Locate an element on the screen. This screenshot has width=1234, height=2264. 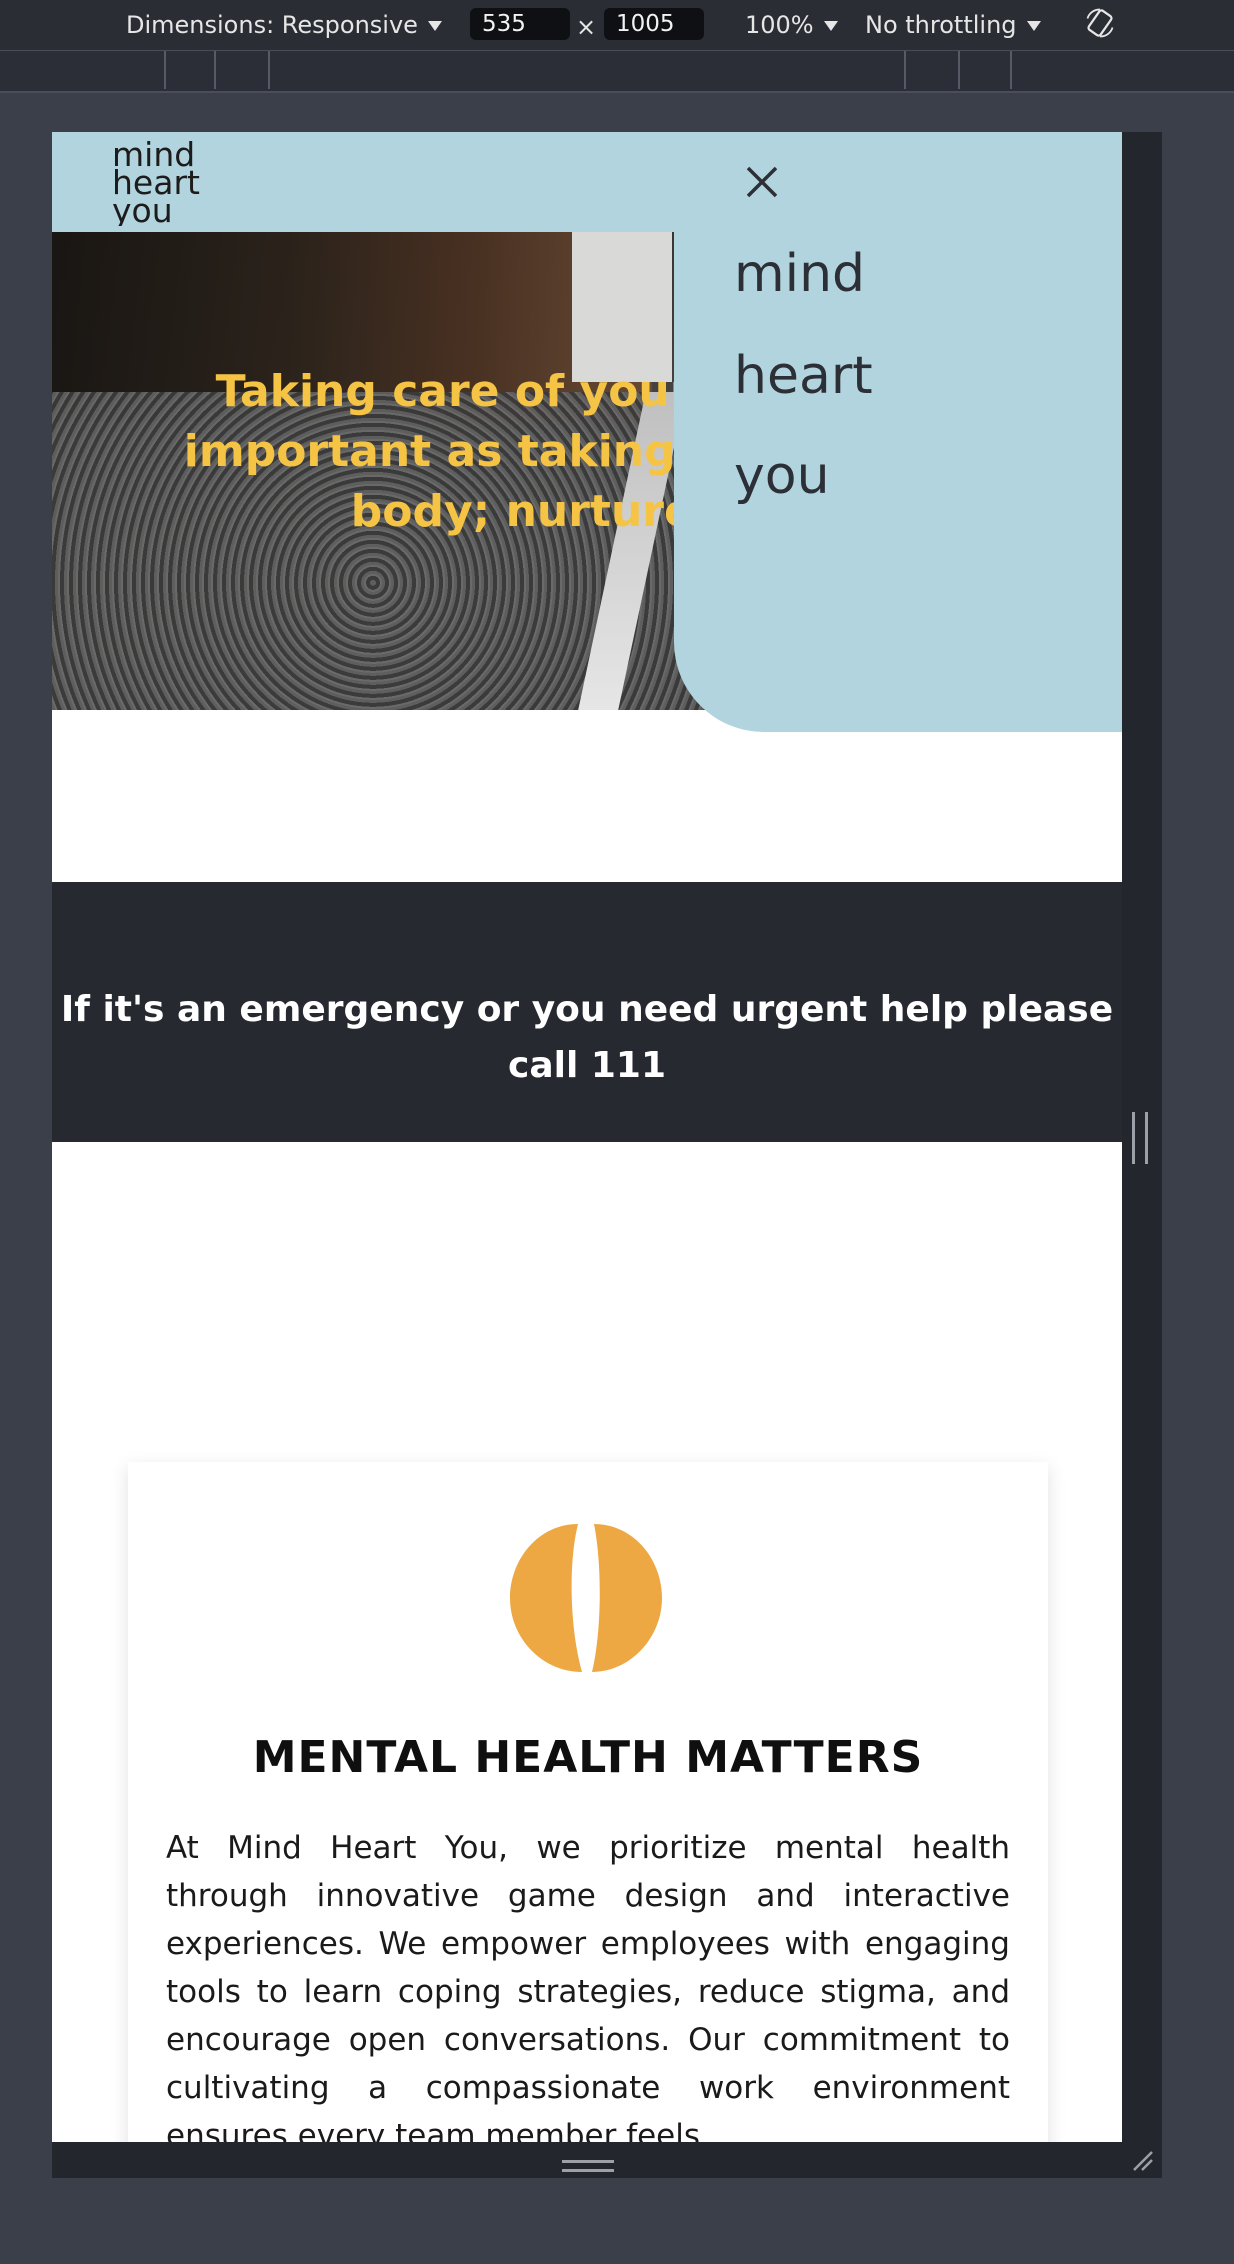
height-input: 1005 is located at coordinates (654, 24).